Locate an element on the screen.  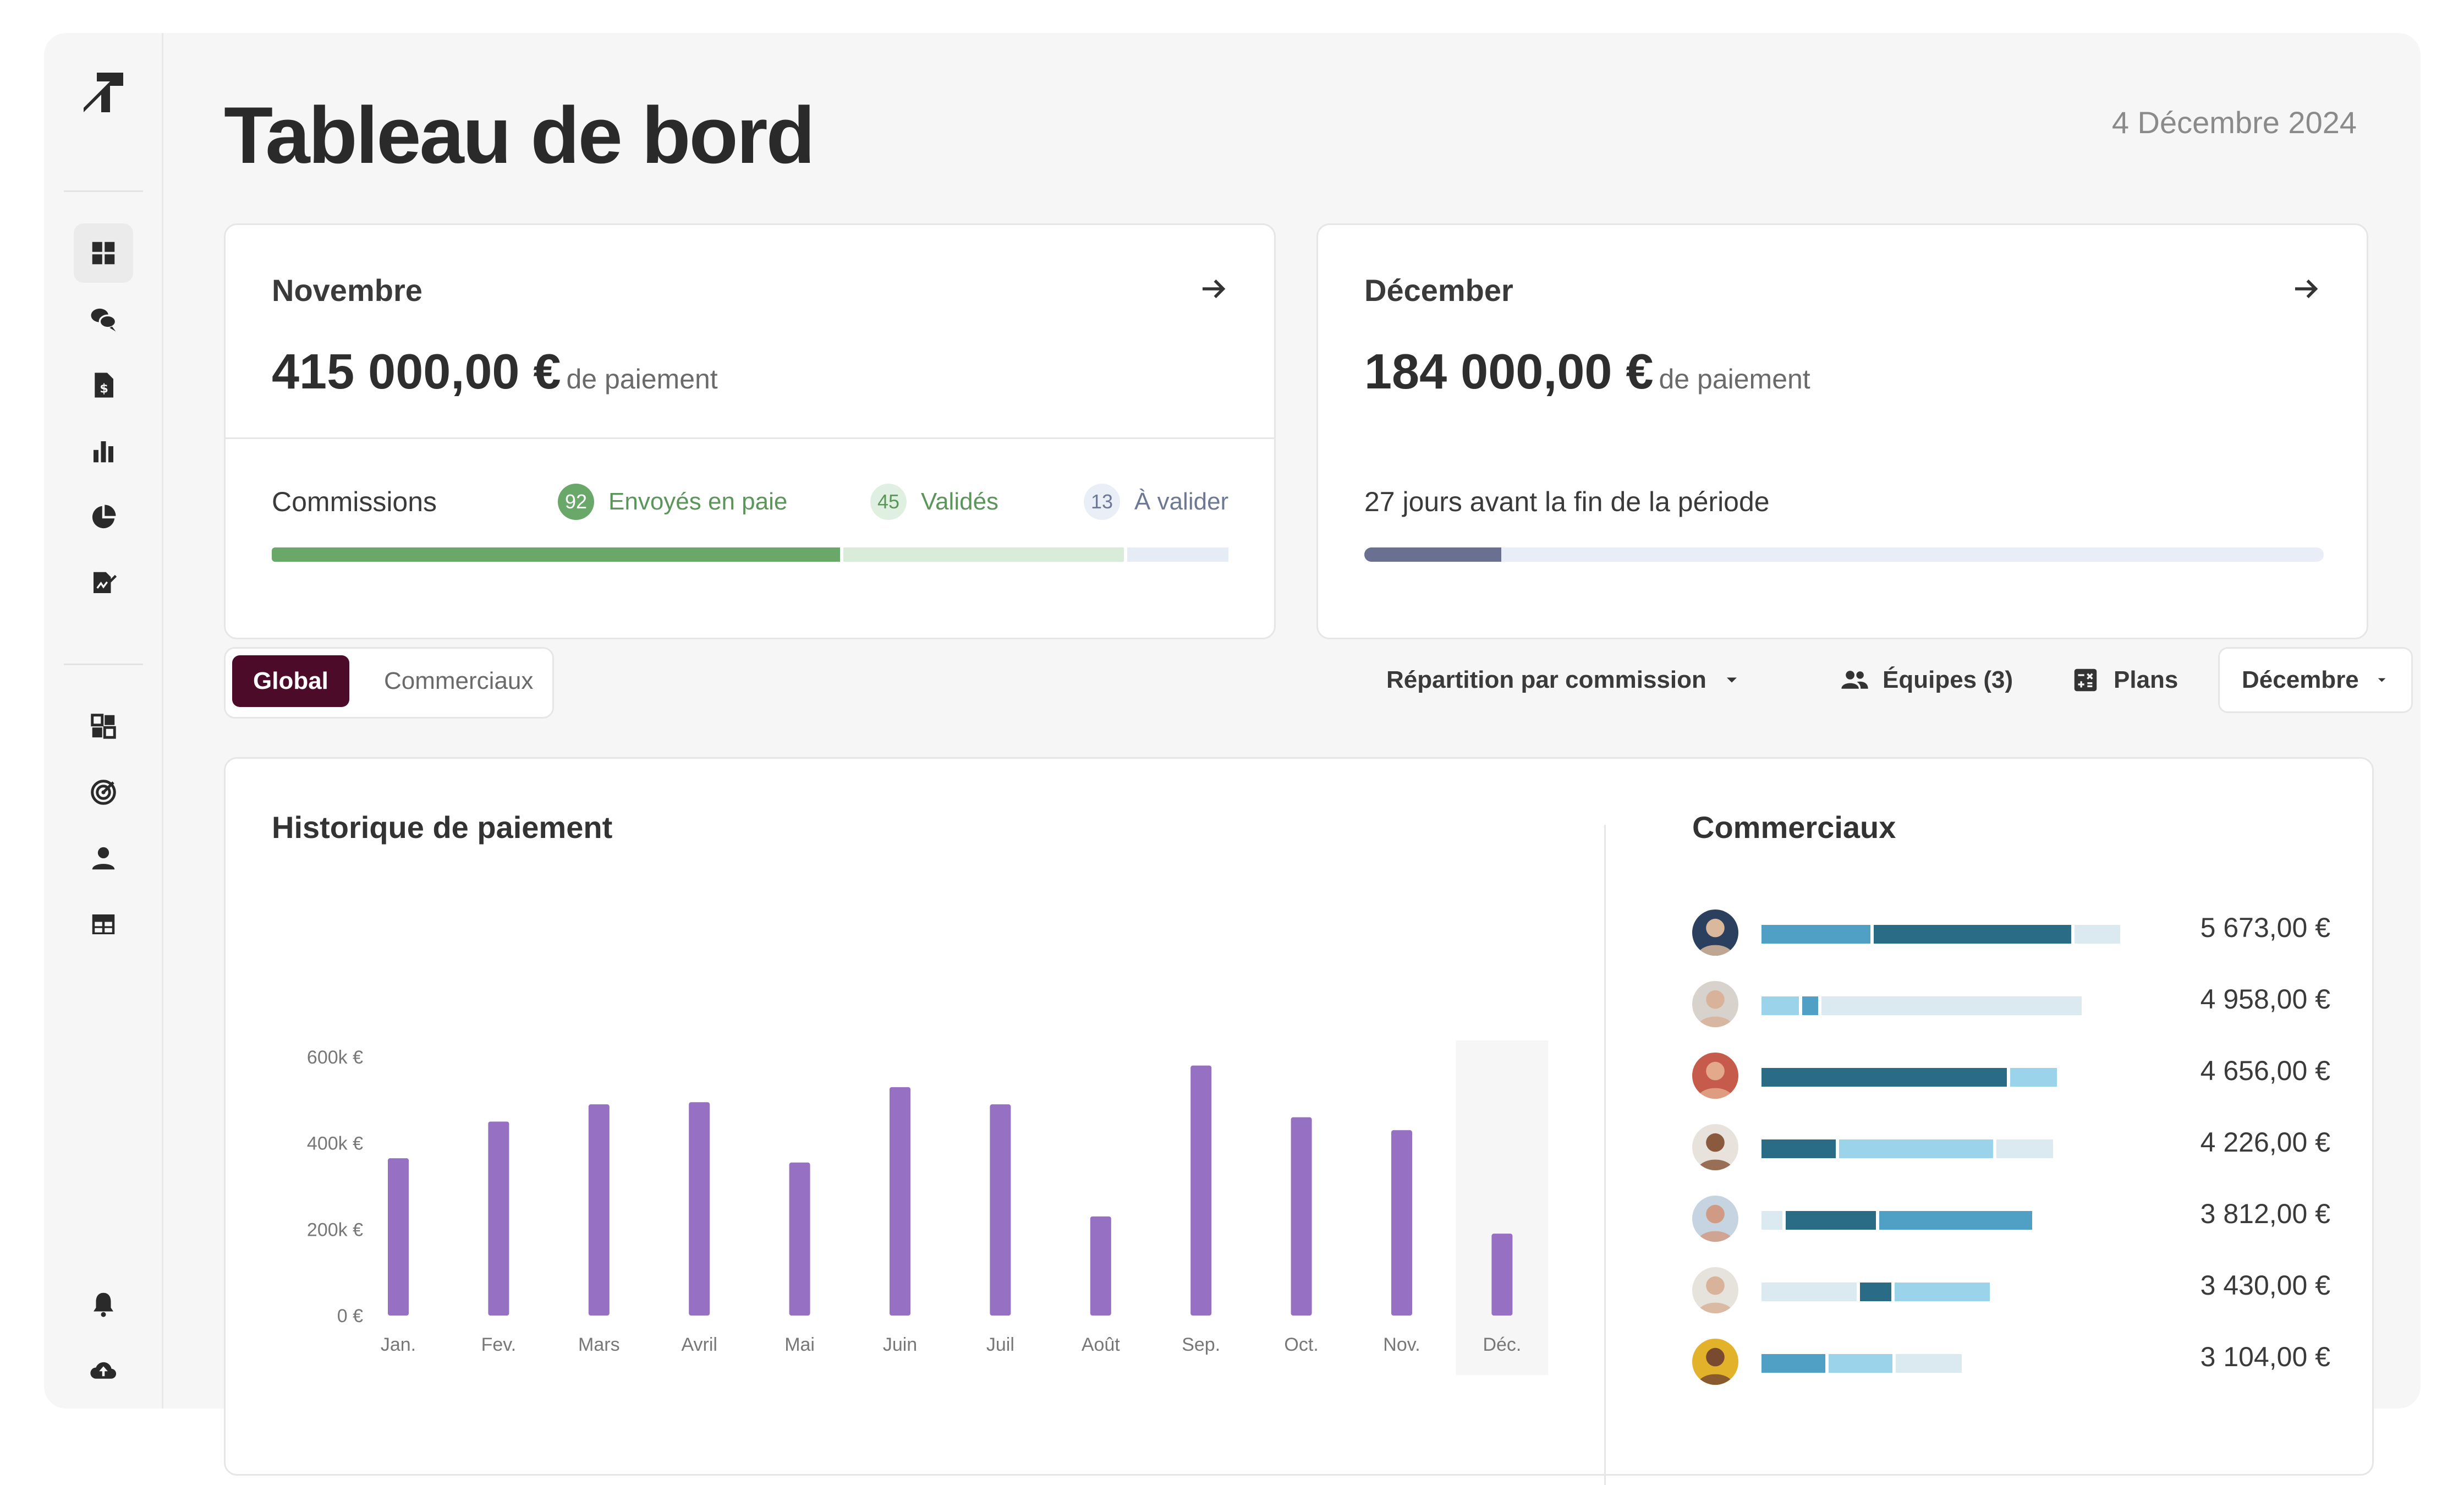
legend-label: À valider is located at coordinates (1181, 501).